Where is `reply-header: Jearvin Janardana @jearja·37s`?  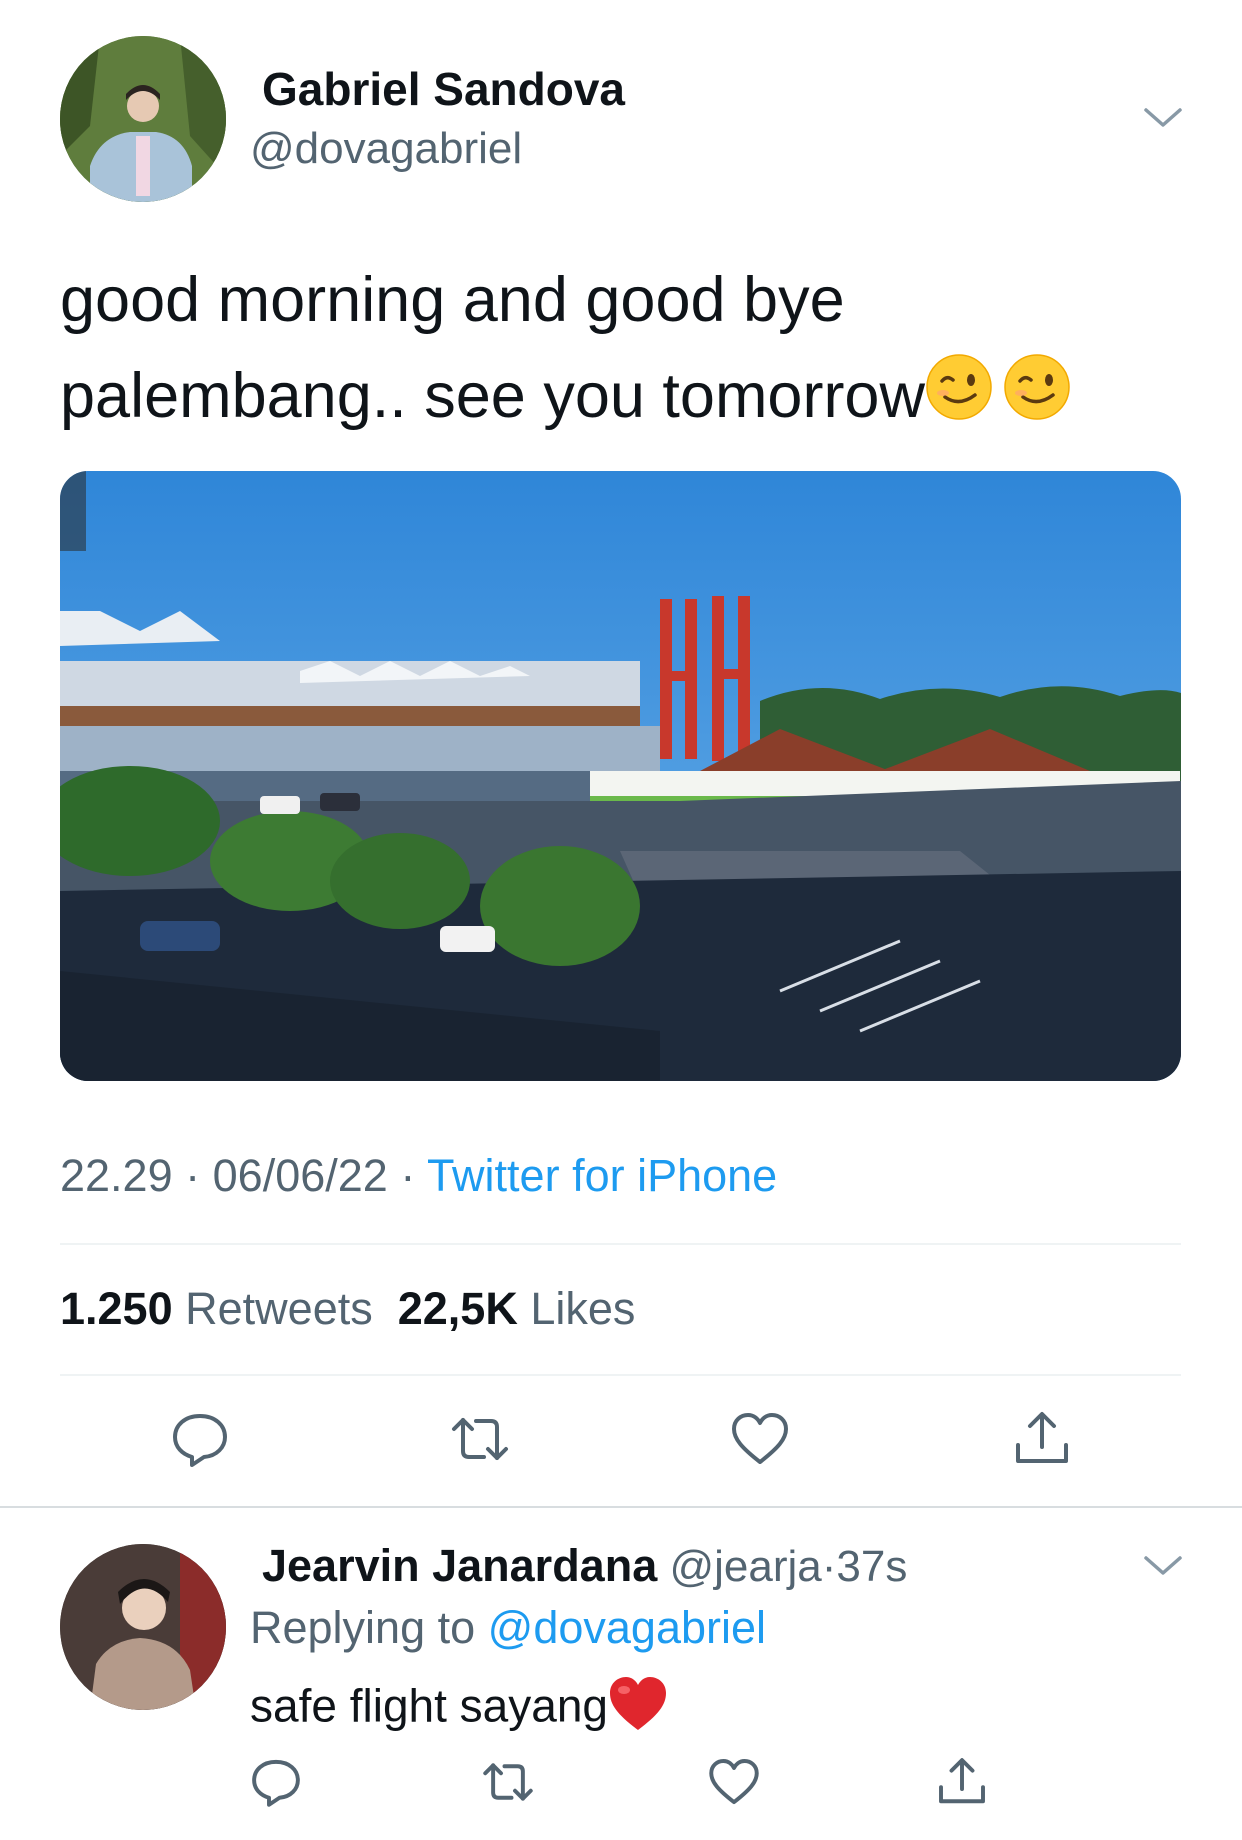 reply-header: Jearvin Janardana @jearja·37s is located at coordinates (584, 1566).